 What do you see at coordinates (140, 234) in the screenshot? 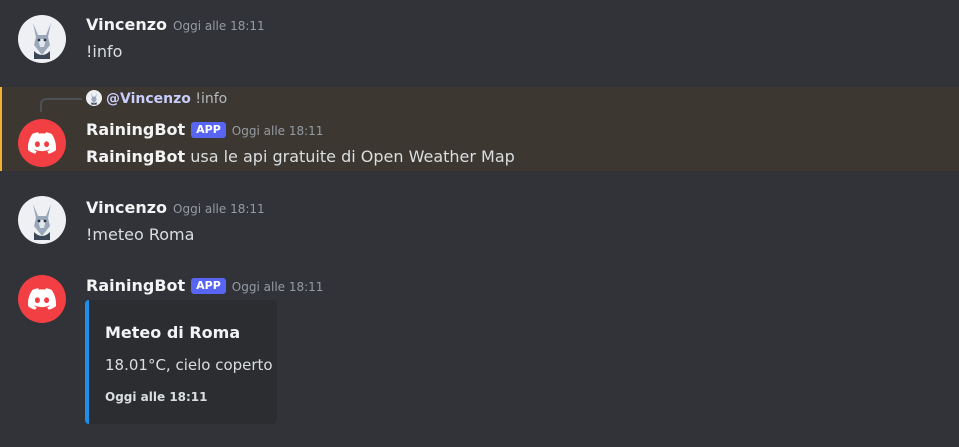
I see `message-content: !meteo Roma` at bounding box center [140, 234].